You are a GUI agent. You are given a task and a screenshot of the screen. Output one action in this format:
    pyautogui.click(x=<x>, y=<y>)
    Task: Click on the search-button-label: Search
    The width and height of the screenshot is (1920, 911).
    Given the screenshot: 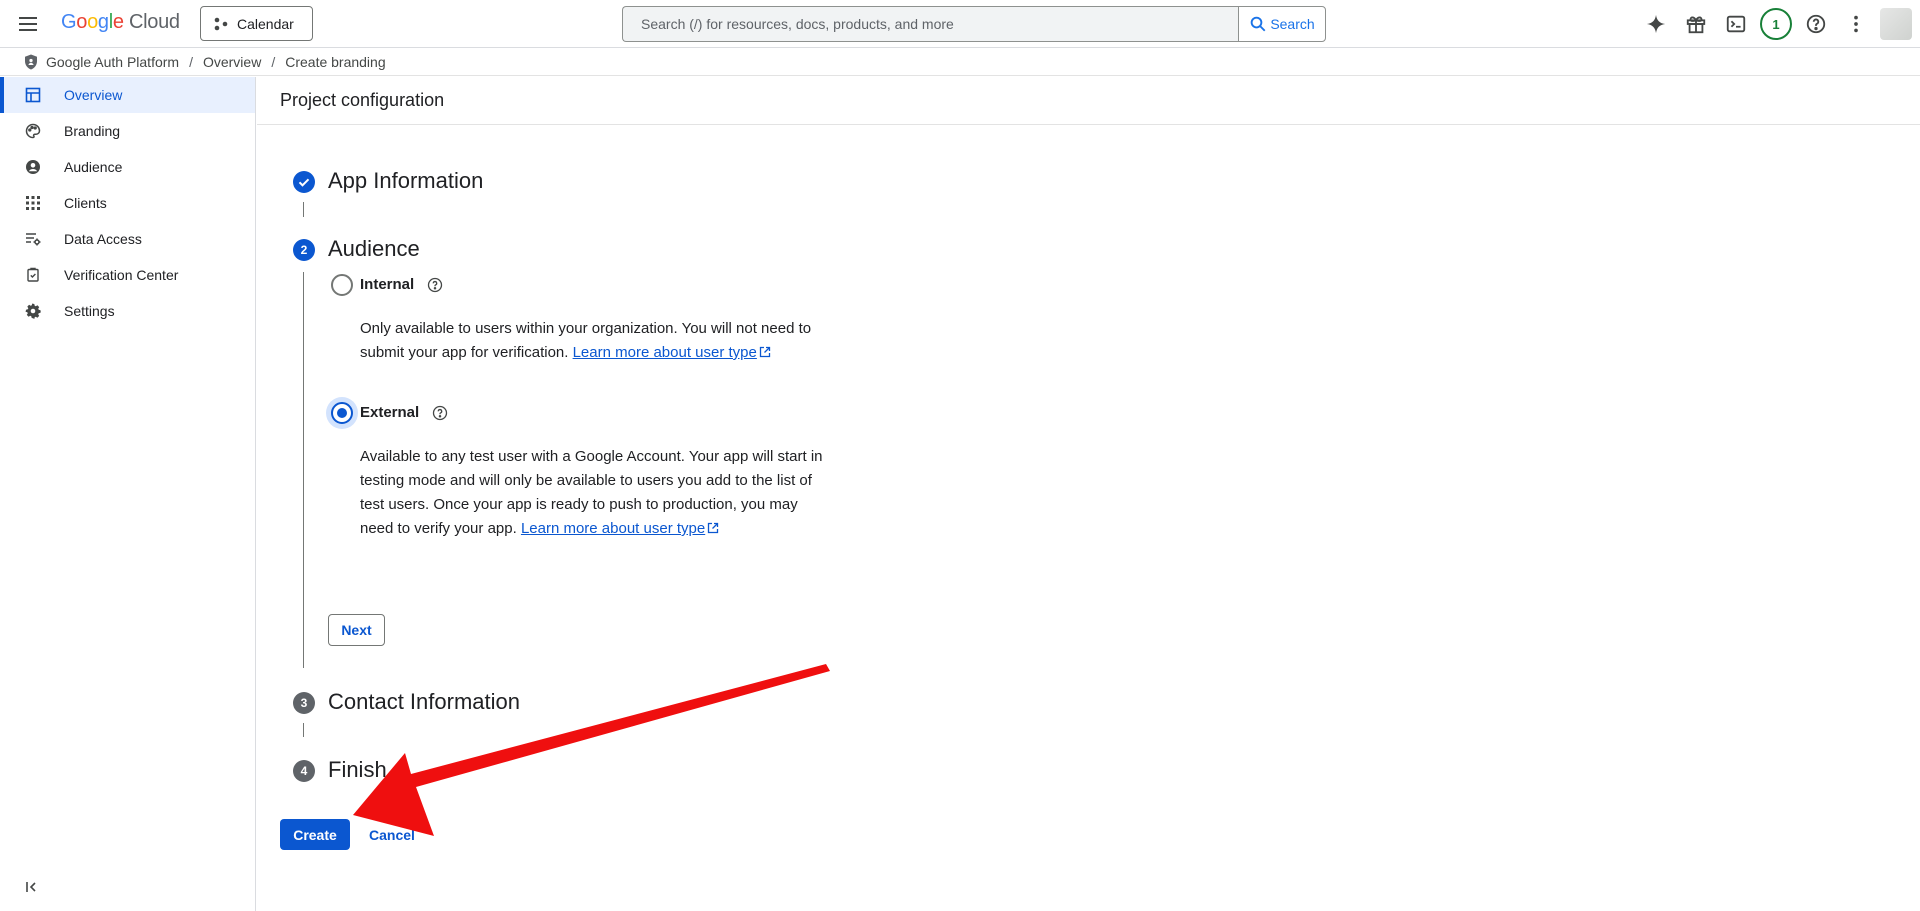 What is the action you would take?
    pyautogui.click(x=1292, y=24)
    